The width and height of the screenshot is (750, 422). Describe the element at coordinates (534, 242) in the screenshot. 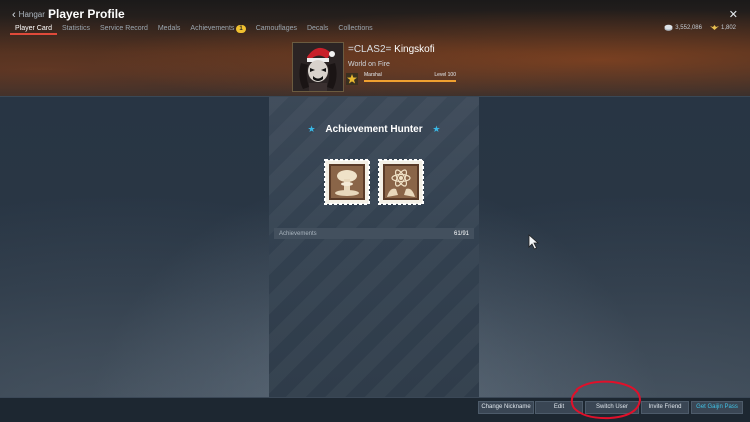

I see `mouse-cursor-icon` at that location.